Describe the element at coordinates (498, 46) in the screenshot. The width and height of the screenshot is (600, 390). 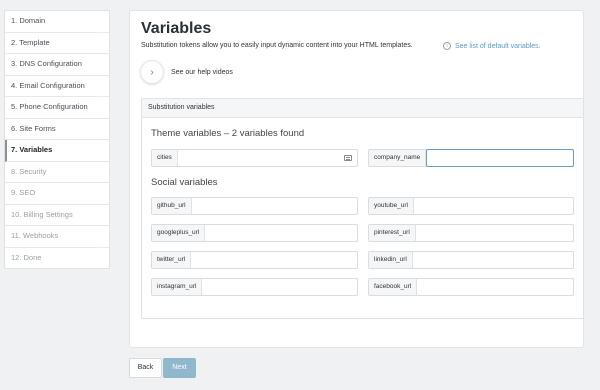
I see `default-variables-link-text: See list of default variables.` at that location.